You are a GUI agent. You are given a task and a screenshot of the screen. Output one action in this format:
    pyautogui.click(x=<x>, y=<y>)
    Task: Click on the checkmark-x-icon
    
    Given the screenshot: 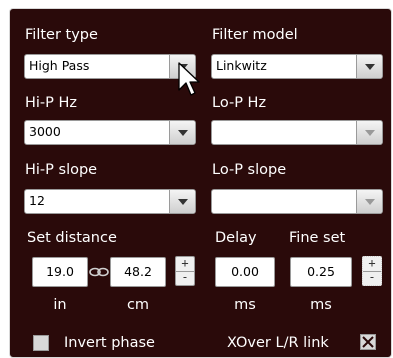 What is the action you would take?
    pyautogui.click(x=368, y=342)
    